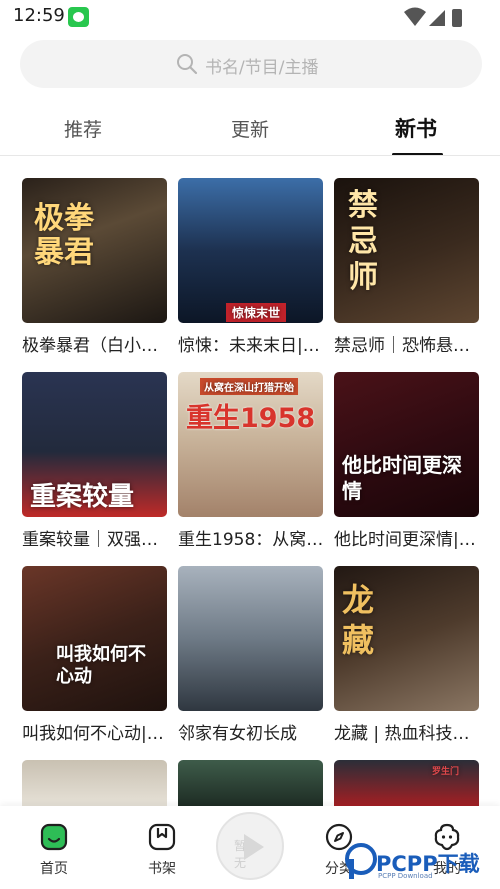 The height and width of the screenshot is (889, 500). I want to click on status-indicators, so click(433, 17).